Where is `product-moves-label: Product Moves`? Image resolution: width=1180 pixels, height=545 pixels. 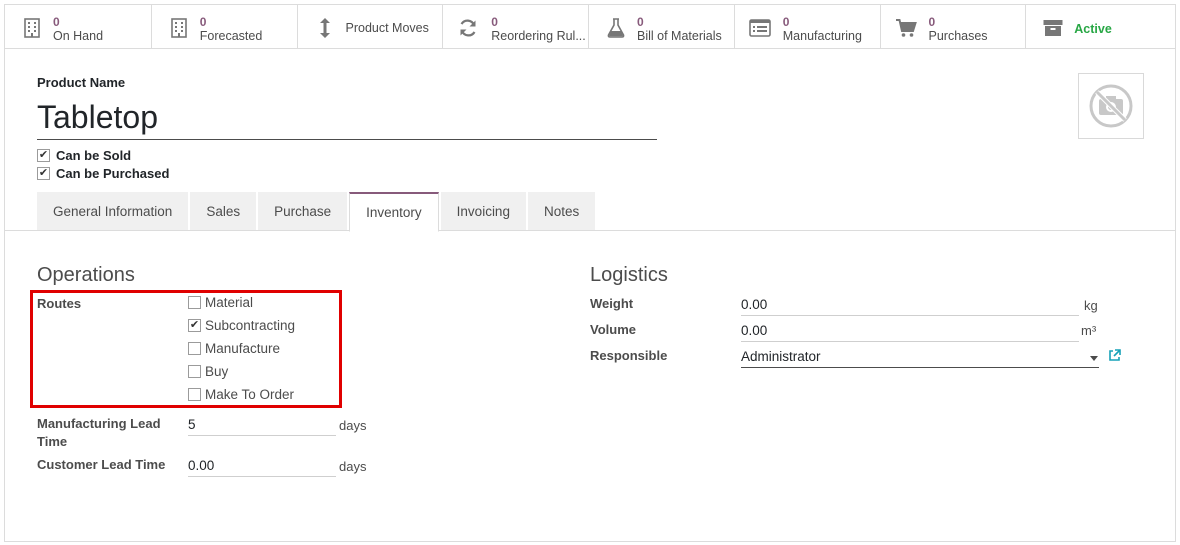 product-moves-label: Product Moves is located at coordinates (387, 28).